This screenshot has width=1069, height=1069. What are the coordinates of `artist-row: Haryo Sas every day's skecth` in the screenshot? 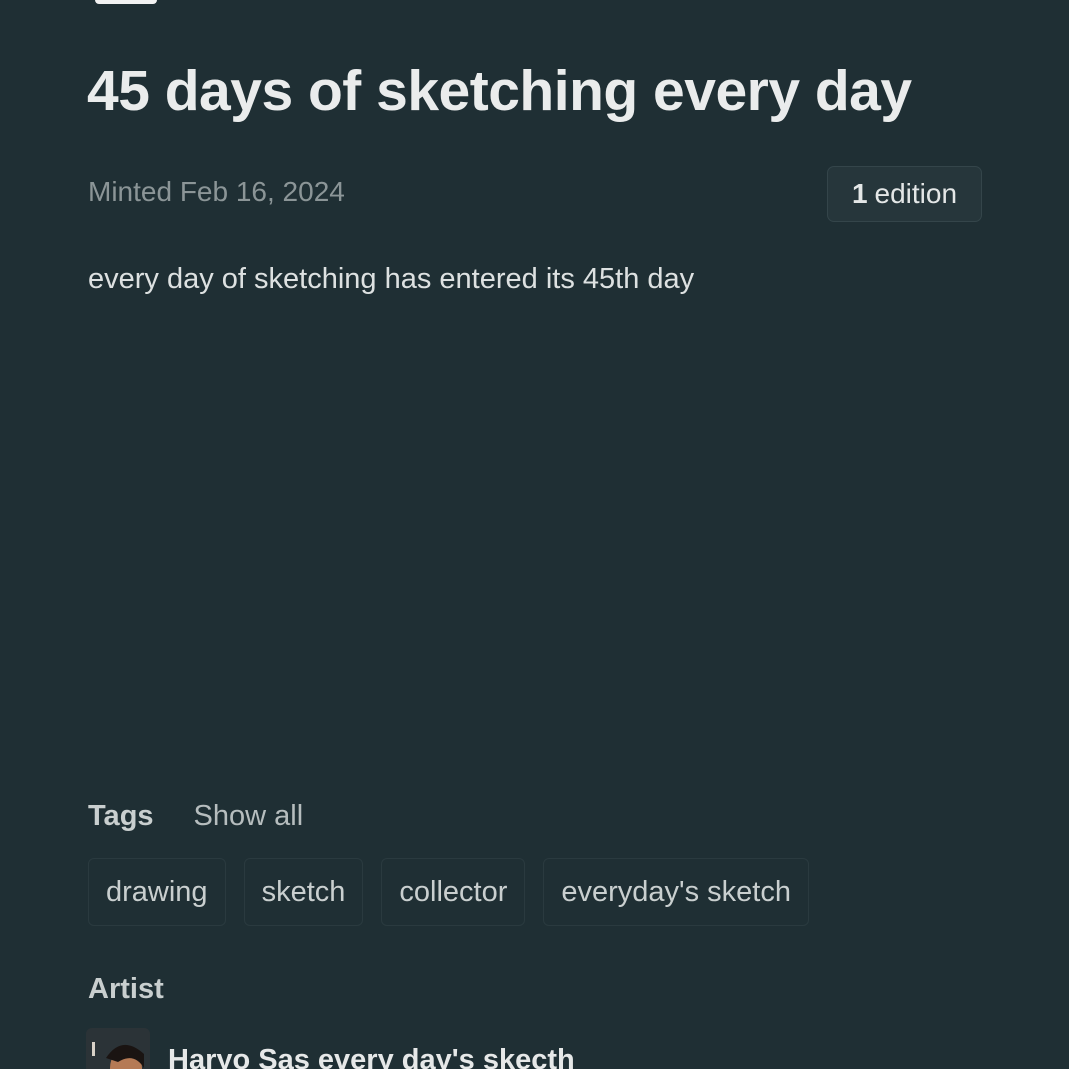 It's located at (330, 1048).